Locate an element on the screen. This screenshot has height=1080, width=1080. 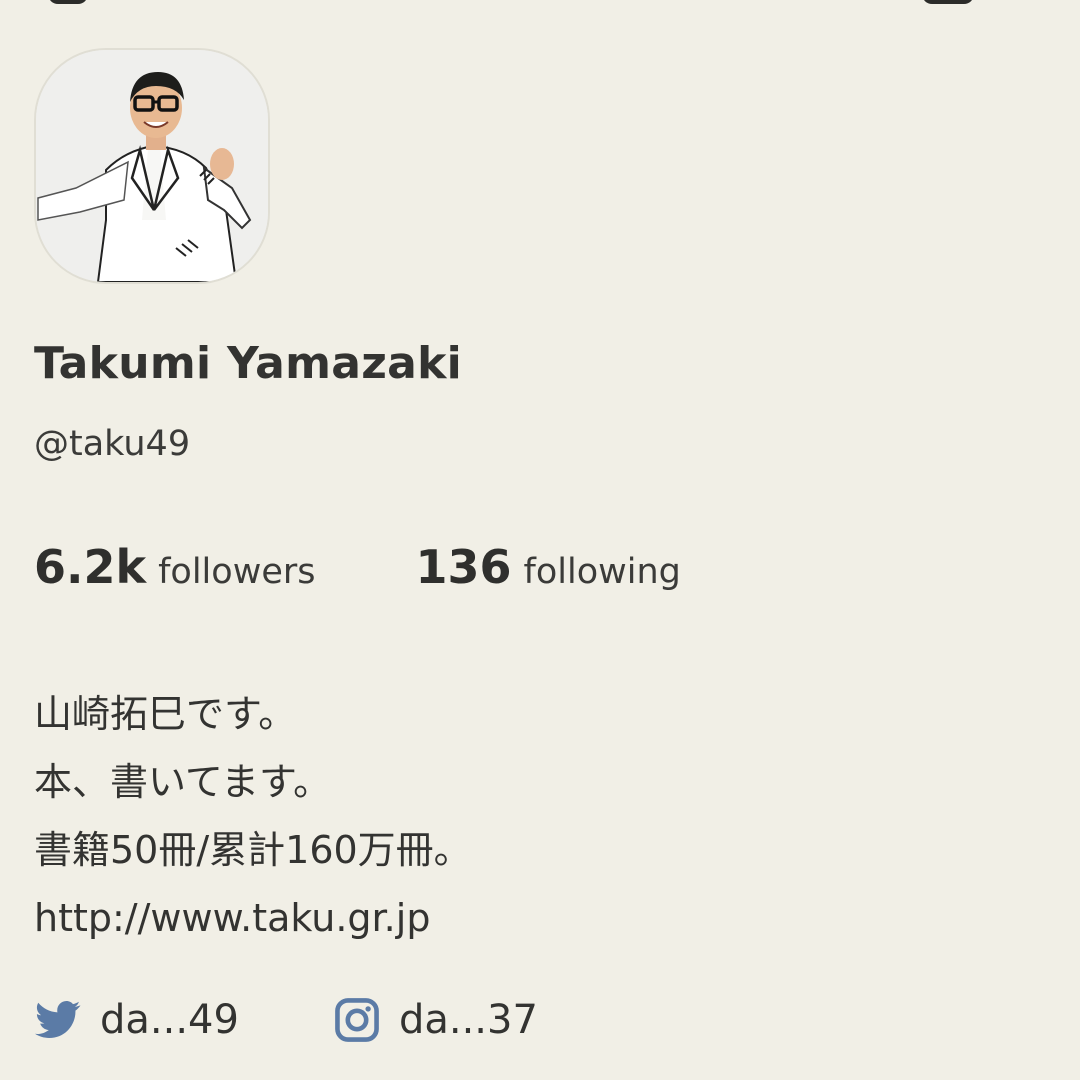
twitter-link: da...49 is located at coordinates (136, 1020).